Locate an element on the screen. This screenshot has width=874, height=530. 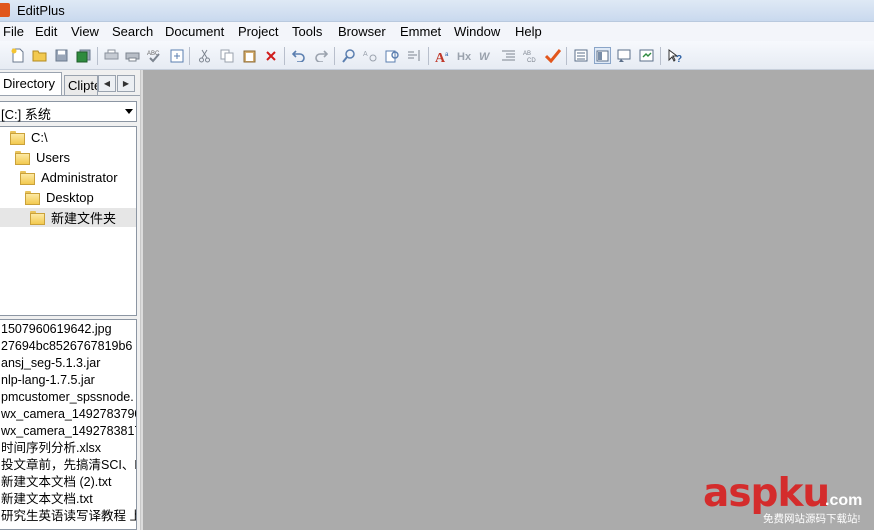
word-wrap-icon: W is located at coordinates (486, 55).